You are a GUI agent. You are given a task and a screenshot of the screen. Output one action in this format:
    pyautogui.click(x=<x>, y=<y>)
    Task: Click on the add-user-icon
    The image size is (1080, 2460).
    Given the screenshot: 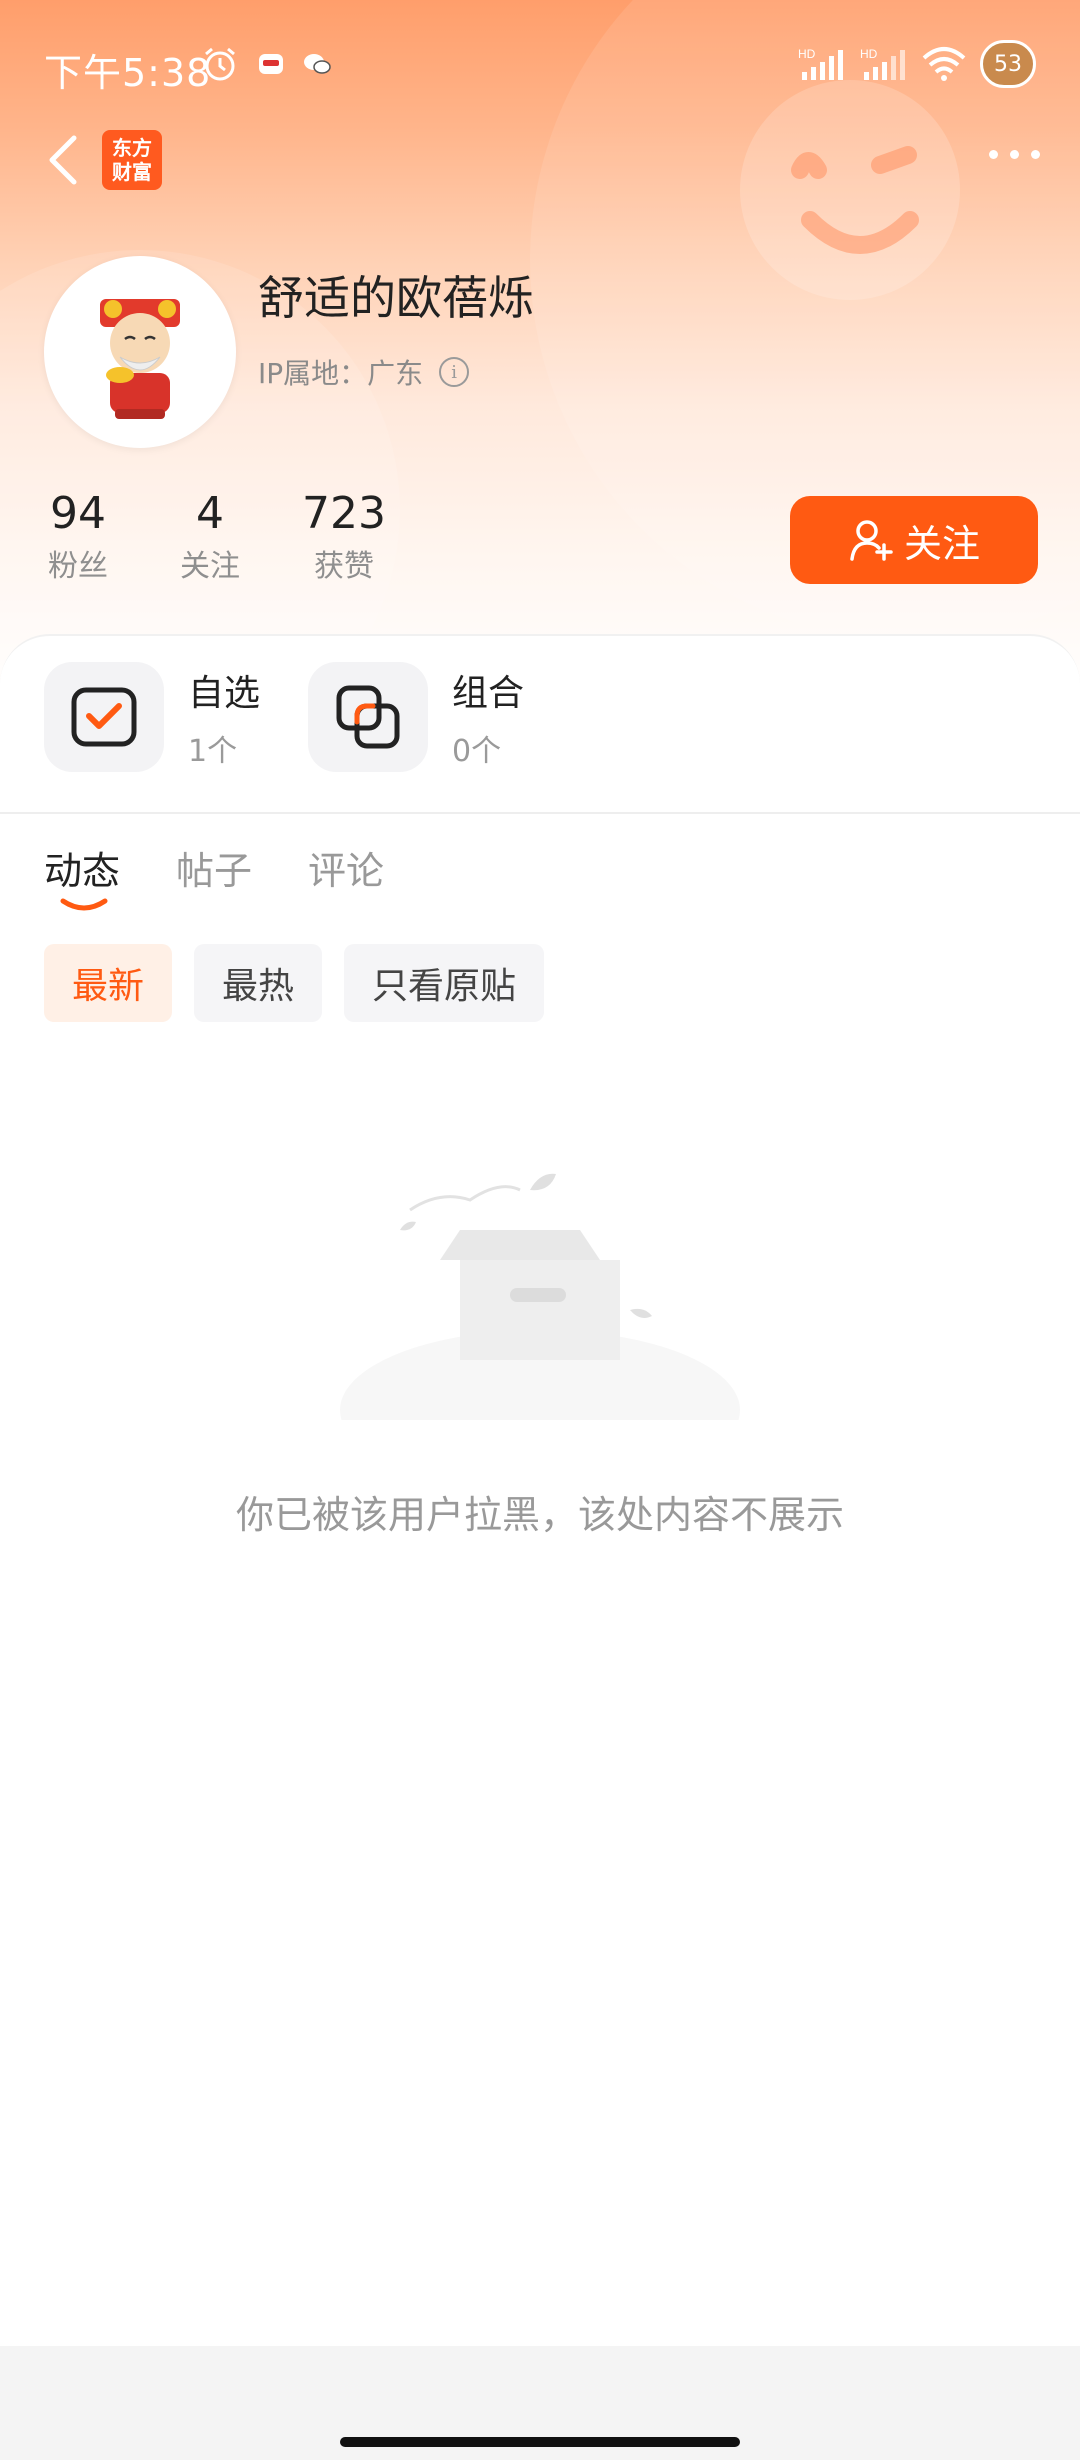 What is the action you would take?
    pyautogui.click(x=871, y=540)
    